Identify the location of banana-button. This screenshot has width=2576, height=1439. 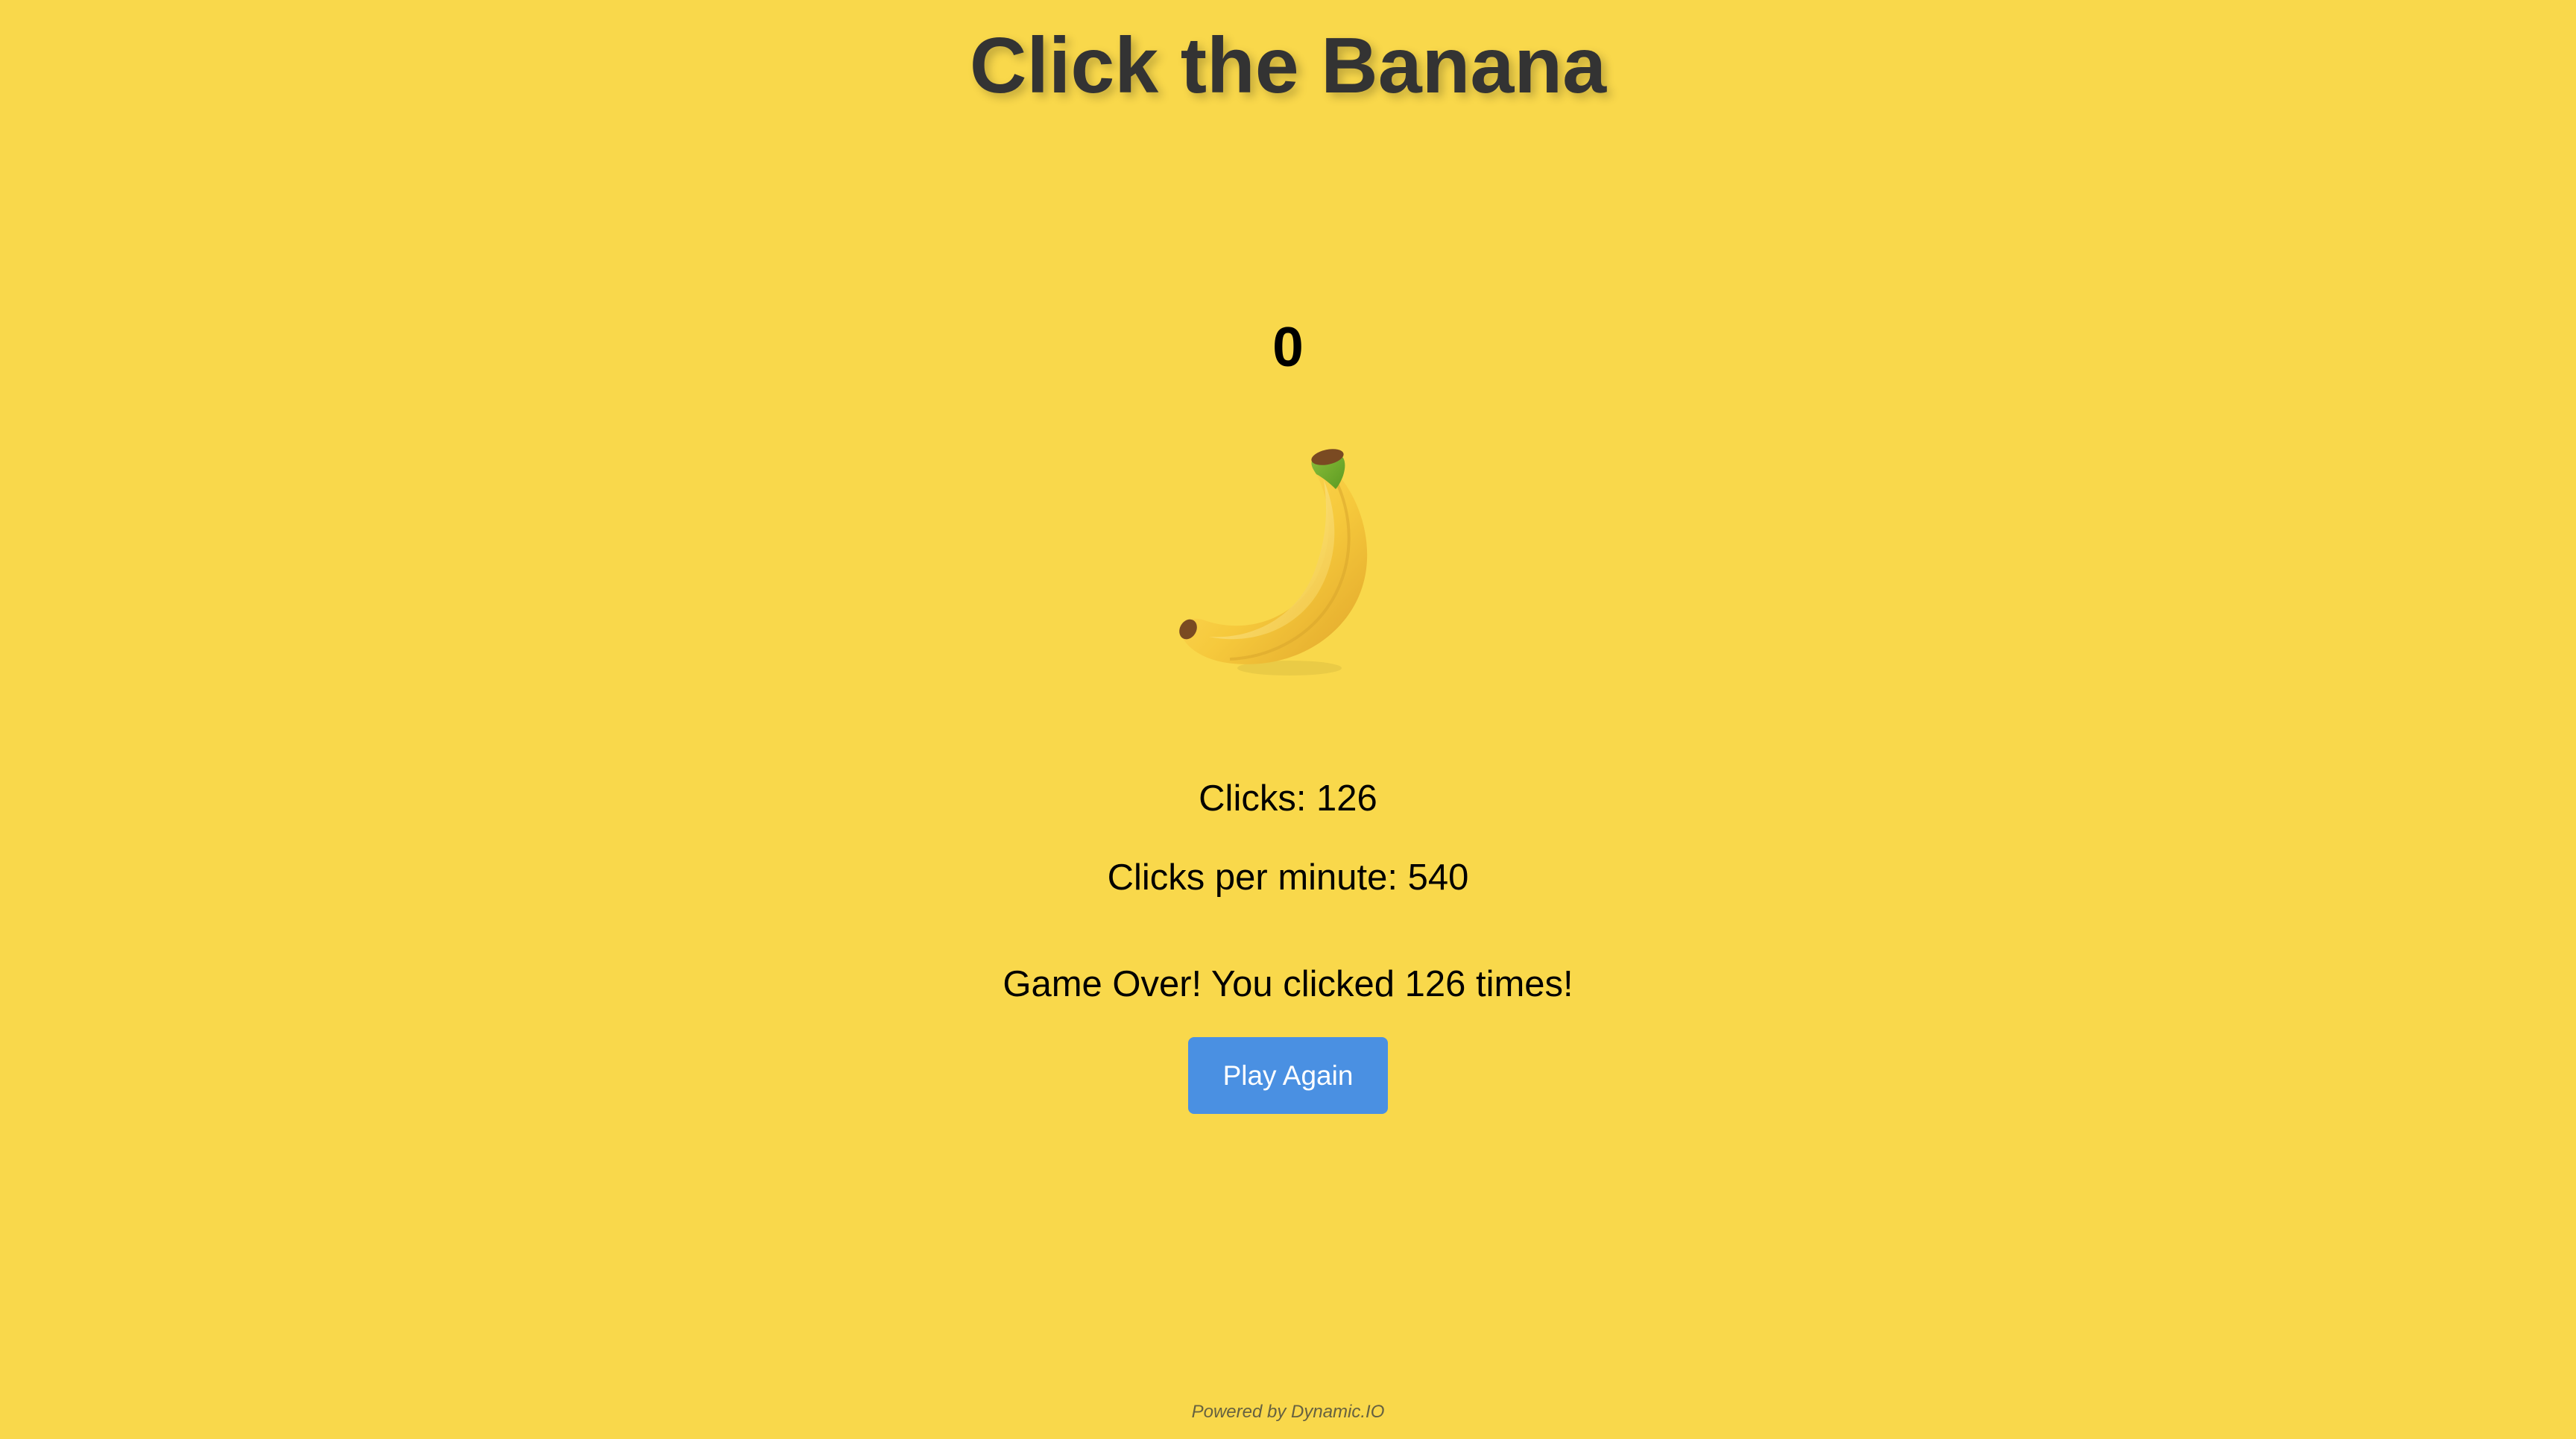
(1289, 563).